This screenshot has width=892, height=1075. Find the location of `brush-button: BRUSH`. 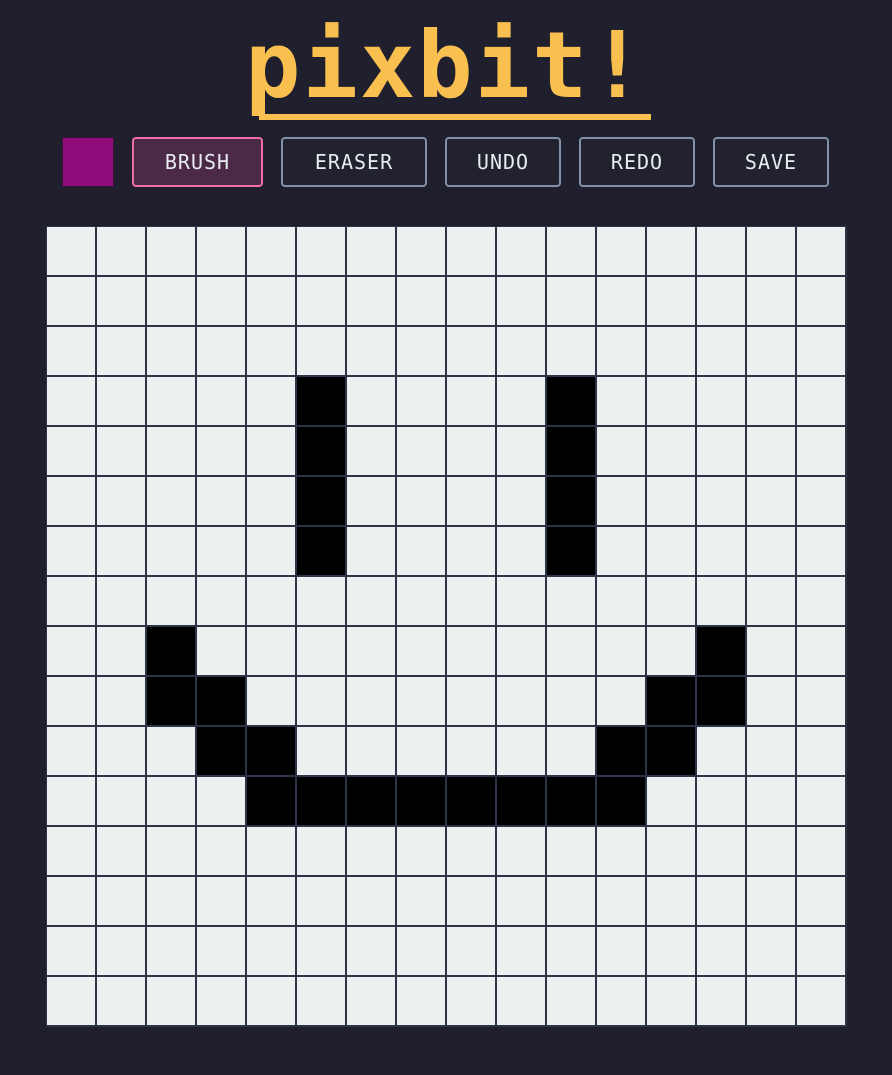

brush-button: BRUSH is located at coordinates (197, 162).